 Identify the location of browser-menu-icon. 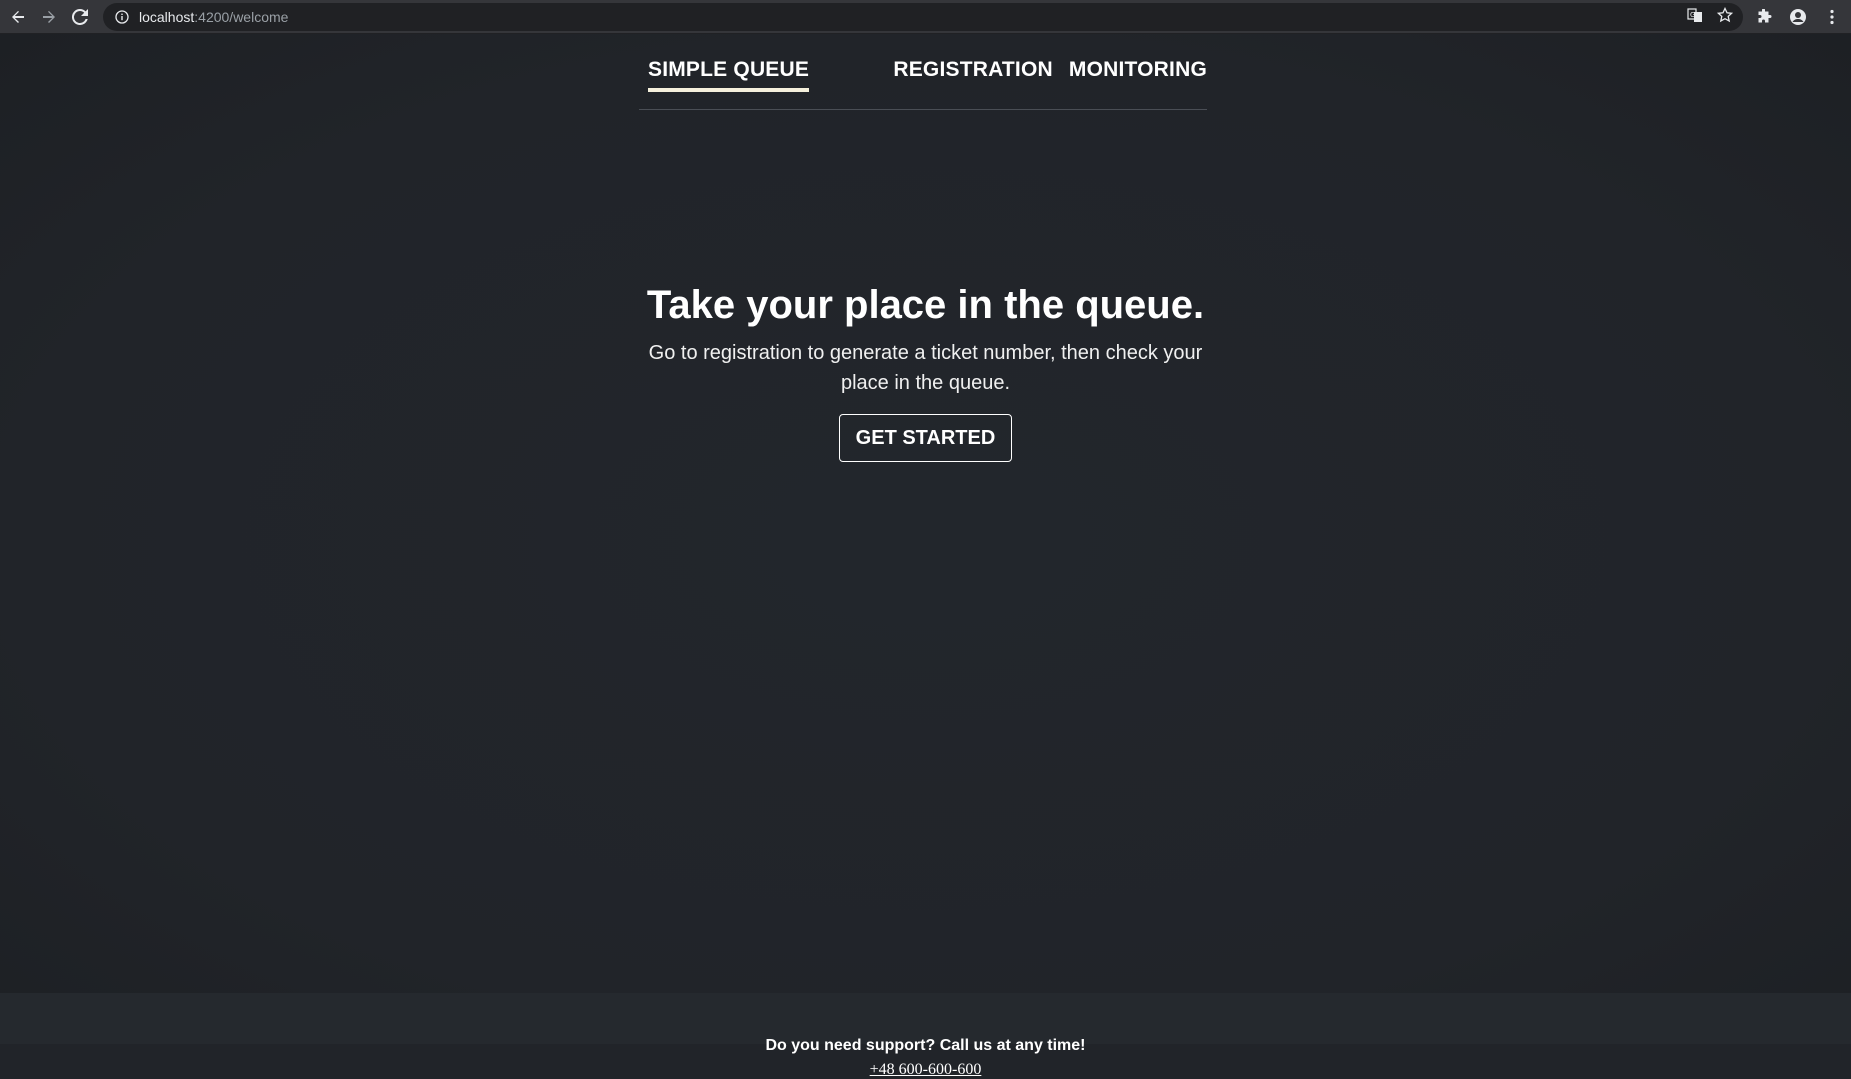
(1832, 17).